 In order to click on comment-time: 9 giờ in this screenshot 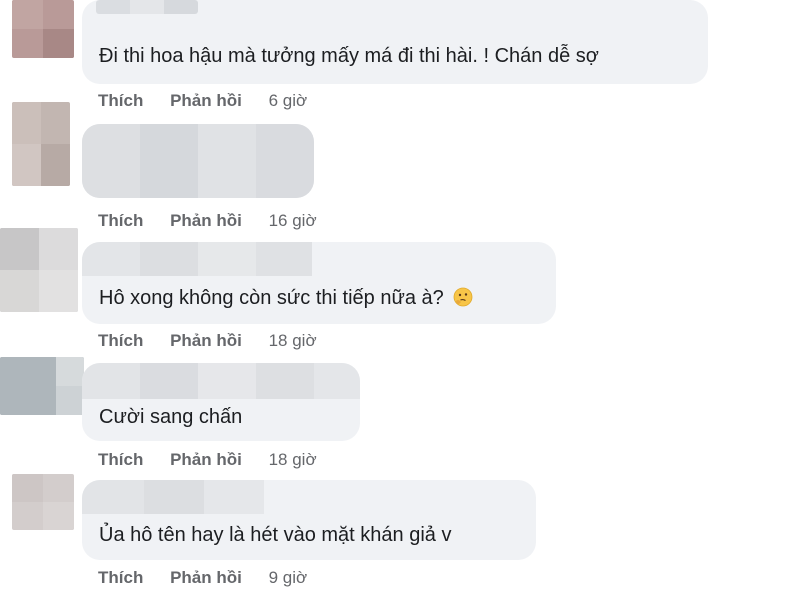, I will do `click(288, 577)`.